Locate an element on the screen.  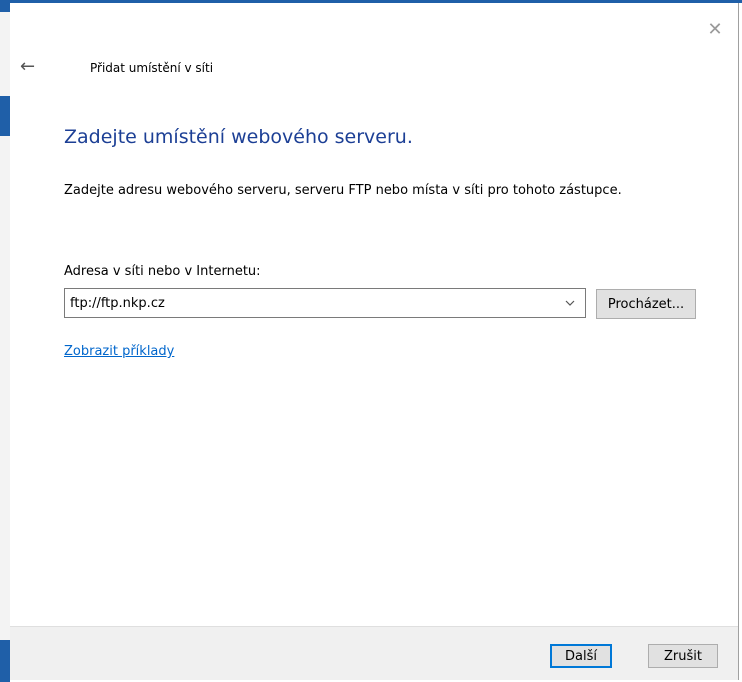
back-button: ← is located at coordinates (32, 67).